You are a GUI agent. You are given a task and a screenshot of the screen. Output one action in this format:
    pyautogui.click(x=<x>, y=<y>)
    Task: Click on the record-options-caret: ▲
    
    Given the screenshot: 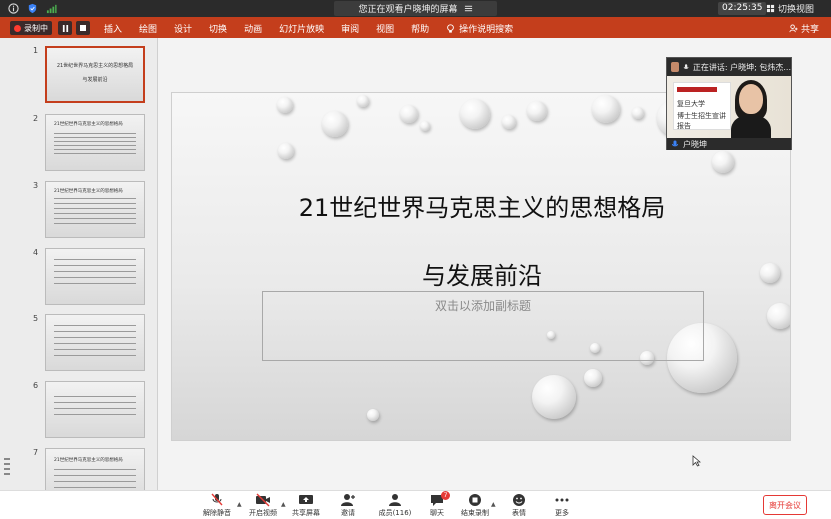 What is the action you would take?
    pyautogui.click(x=493, y=504)
    